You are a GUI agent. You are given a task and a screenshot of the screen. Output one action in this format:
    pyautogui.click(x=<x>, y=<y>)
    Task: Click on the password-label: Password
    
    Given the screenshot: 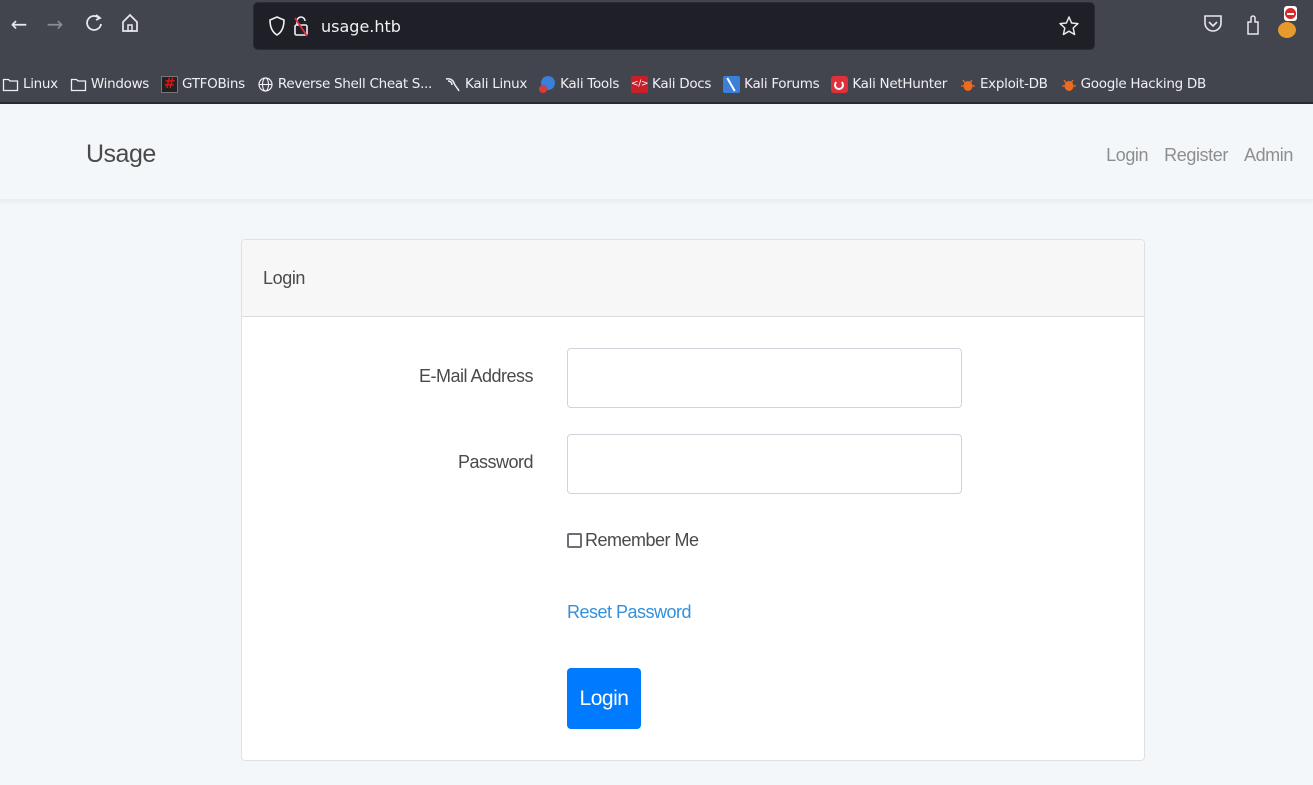 What is the action you would take?
    pyautogui.click(x=495, y=462)
    